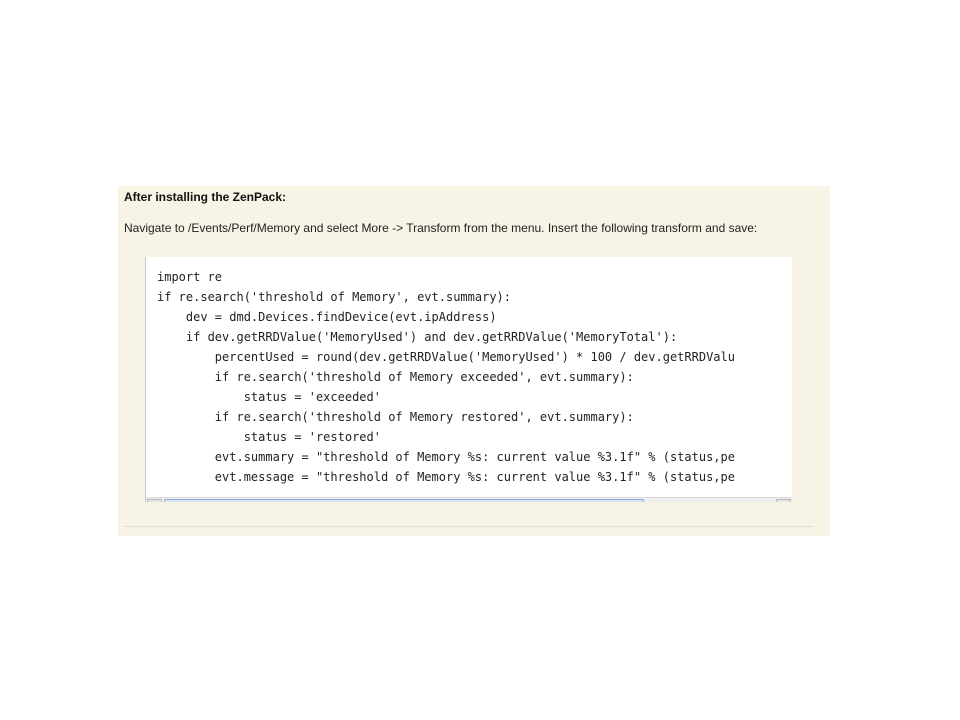 This screenshot has height=720, width=960. Describe the element at coordinates (269, 397) in the screenshot. I see `code-line: status = 'exceeded'` at that location.